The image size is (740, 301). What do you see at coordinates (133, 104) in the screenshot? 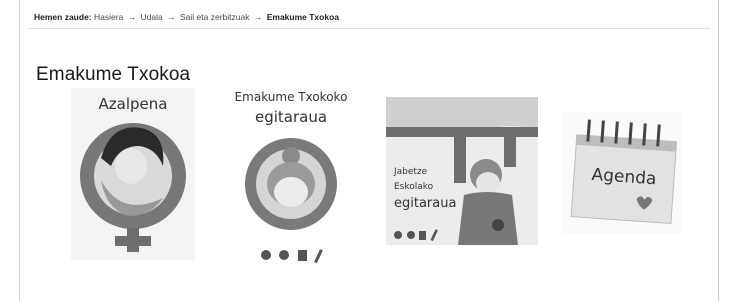
I see `tile-azalpena-label: Azalpena` at bounding box center [133, 104].